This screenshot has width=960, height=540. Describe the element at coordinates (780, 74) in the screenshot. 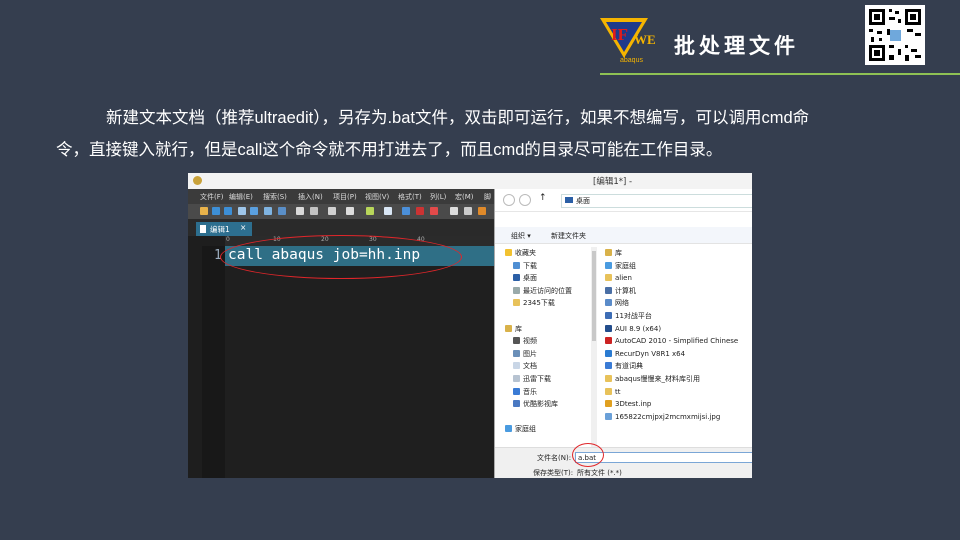

I see `header-divider` at that location.